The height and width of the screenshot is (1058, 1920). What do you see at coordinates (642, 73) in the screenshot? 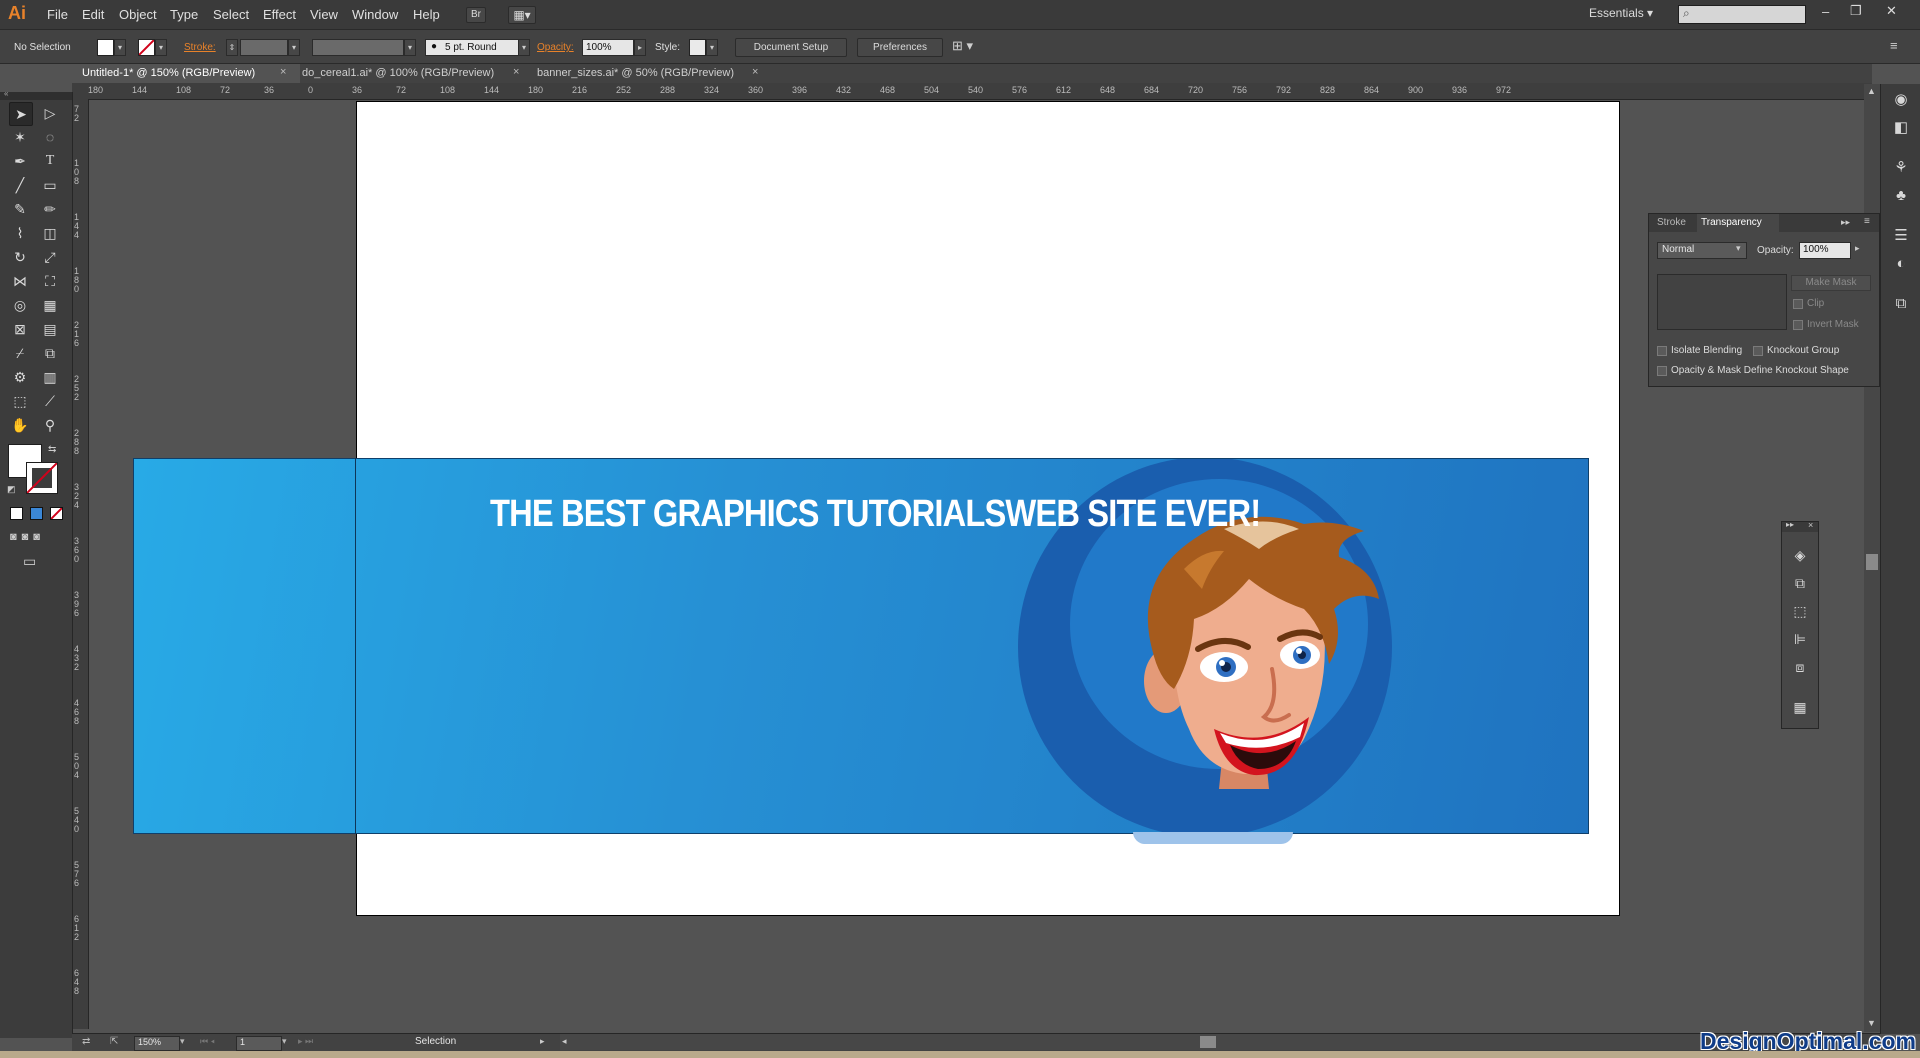
I see `tab-banner-sizes: banner_sizes.ai* @ 50% (RGB/Preview)` at bounding box center [642, 73].